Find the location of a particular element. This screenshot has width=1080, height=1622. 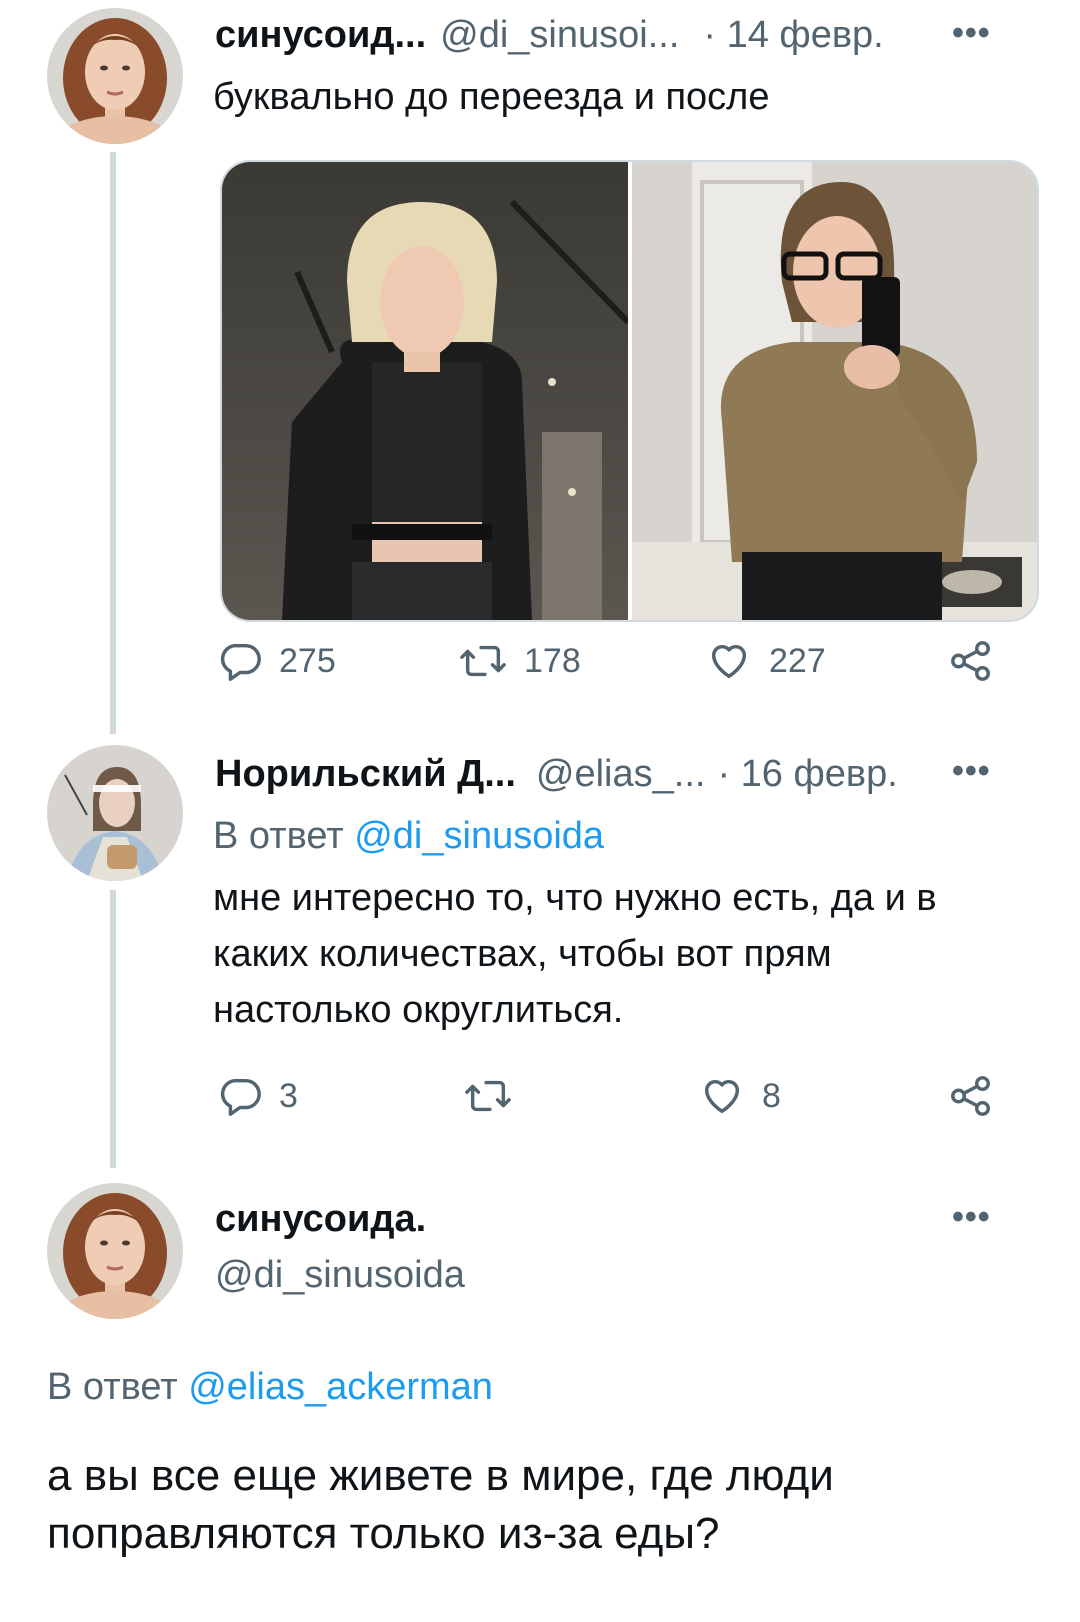

handle: @di_sinusoida is located at coordinates (340, 1275).